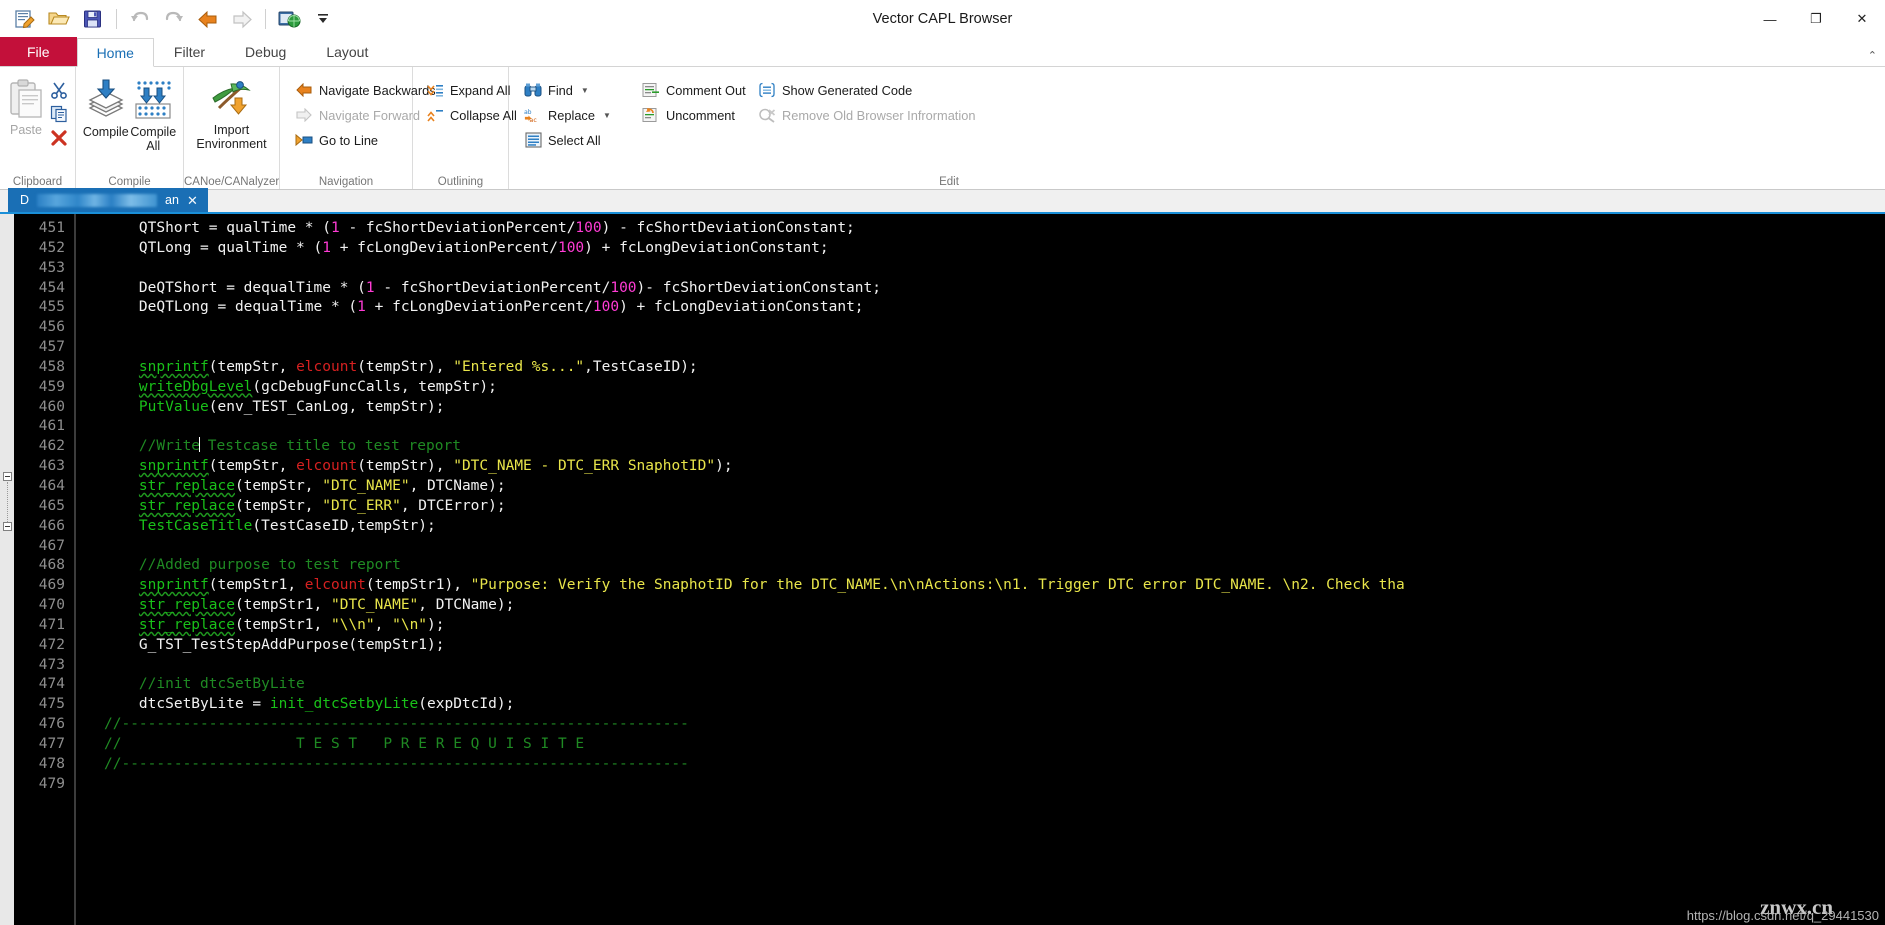 The height and width of the screenshot is (925, 1885). Describe the element at coordinates (7, 502) in the screenshot. I see `outline-guide-line` at that location.